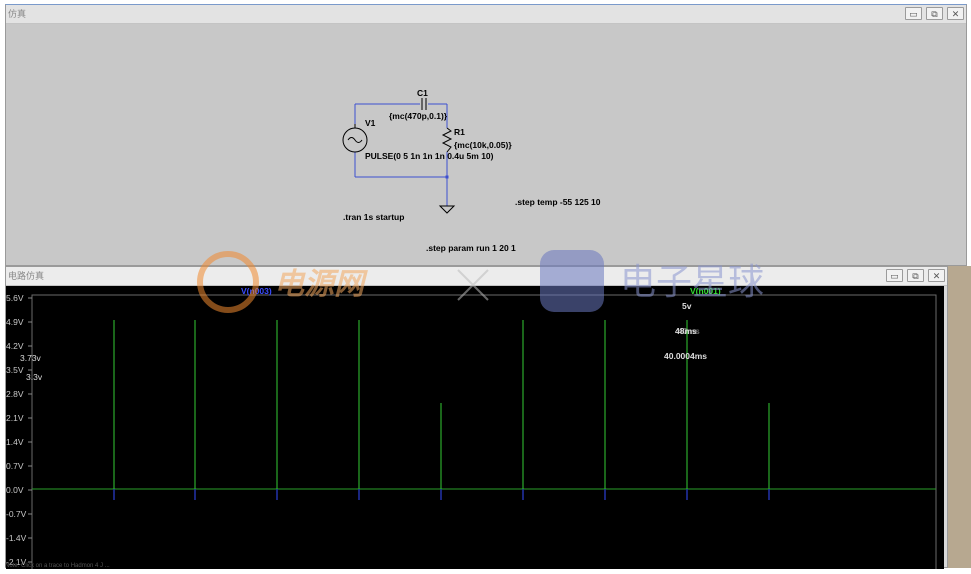  I want to click on voltage-source-v1, so click(355, 138).